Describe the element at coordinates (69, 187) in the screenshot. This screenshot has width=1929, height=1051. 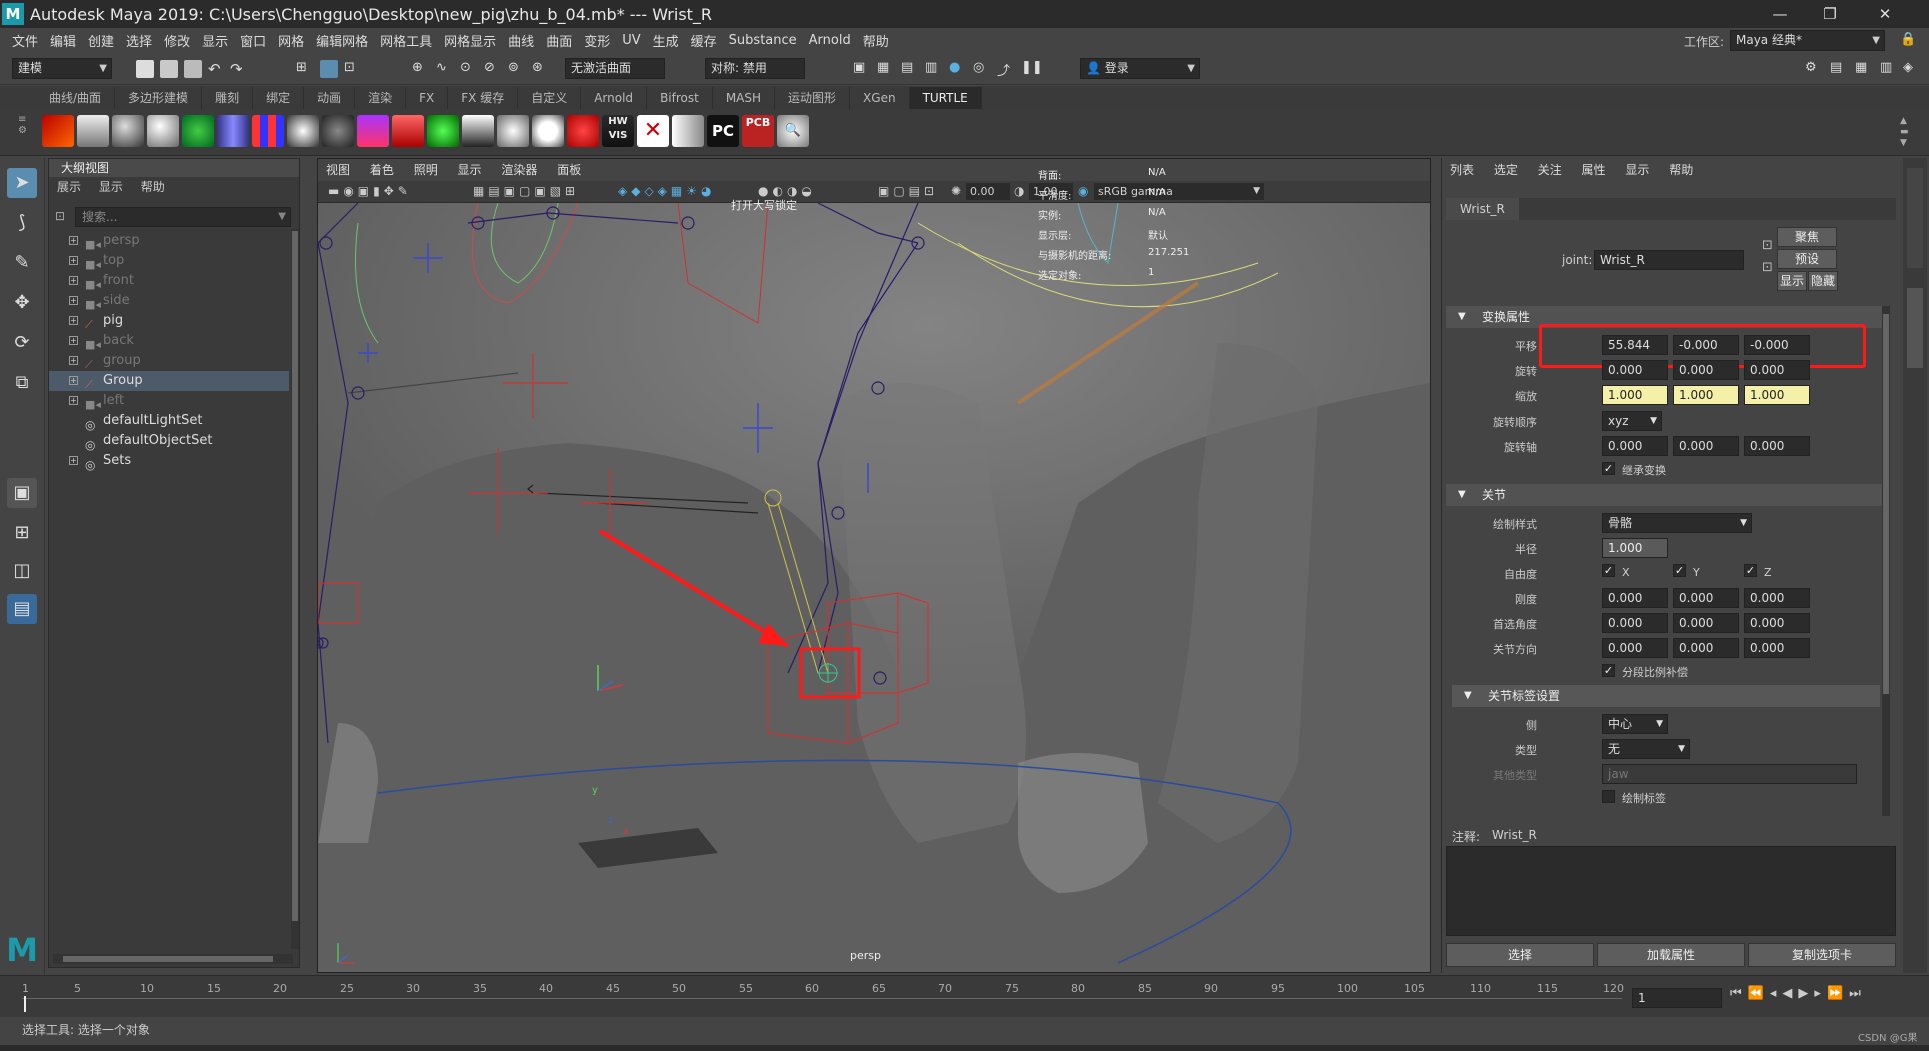
I see `outliner-menu-show: 展示` at that location.